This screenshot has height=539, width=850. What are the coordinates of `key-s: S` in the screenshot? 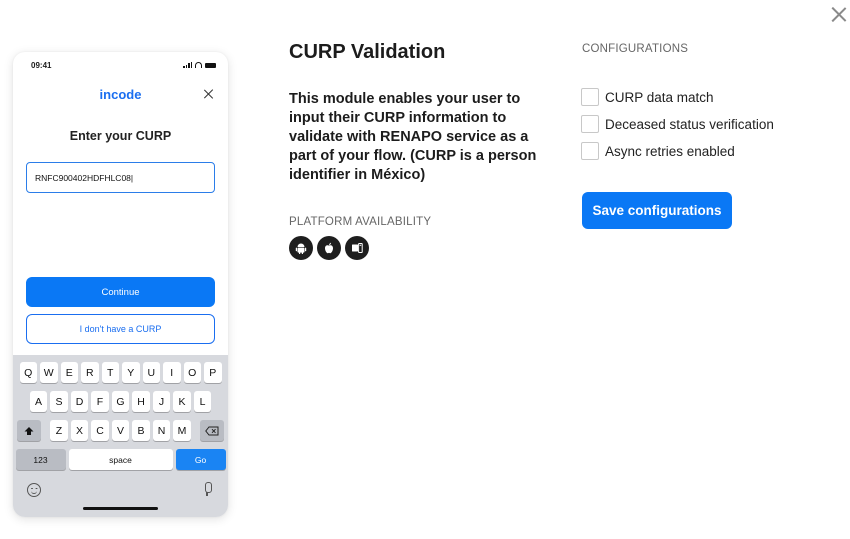 It's located at (59, 401).